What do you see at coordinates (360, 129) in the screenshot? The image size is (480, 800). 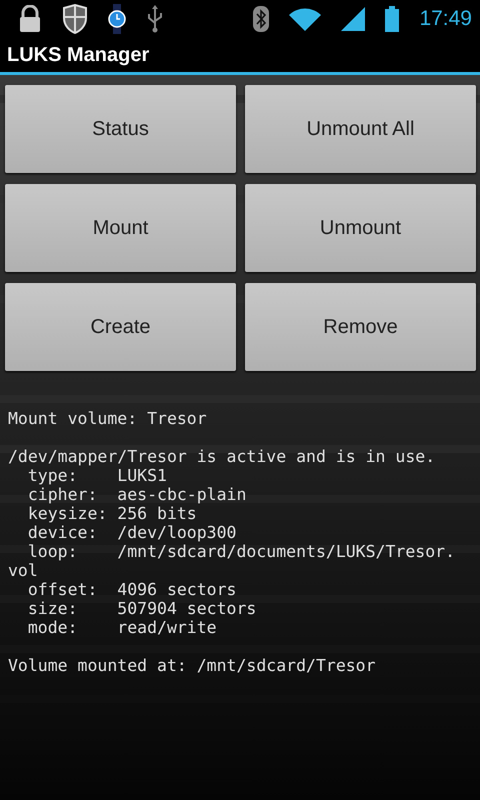 I see `action-button: Unmount All` at bounding box center [360, 129].